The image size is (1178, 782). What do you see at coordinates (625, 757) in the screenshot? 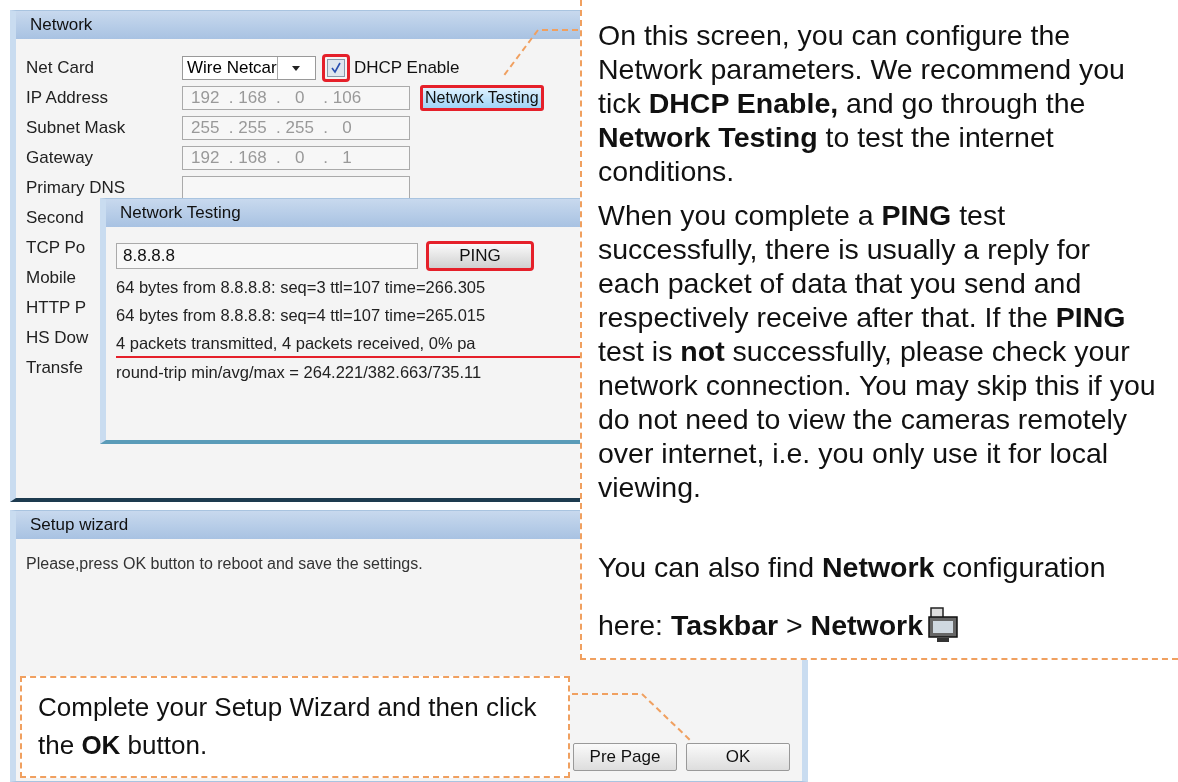
I see `pre-page-button: Pre Page` at bounding box center [625, 757].